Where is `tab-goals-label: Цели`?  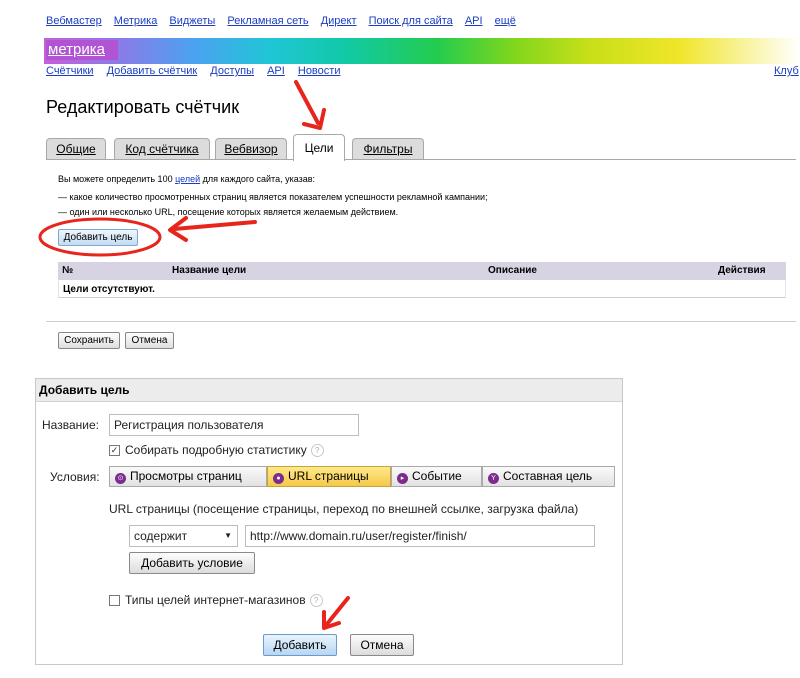
tab-goals-label: Цели is located at coordinates (319, 148).